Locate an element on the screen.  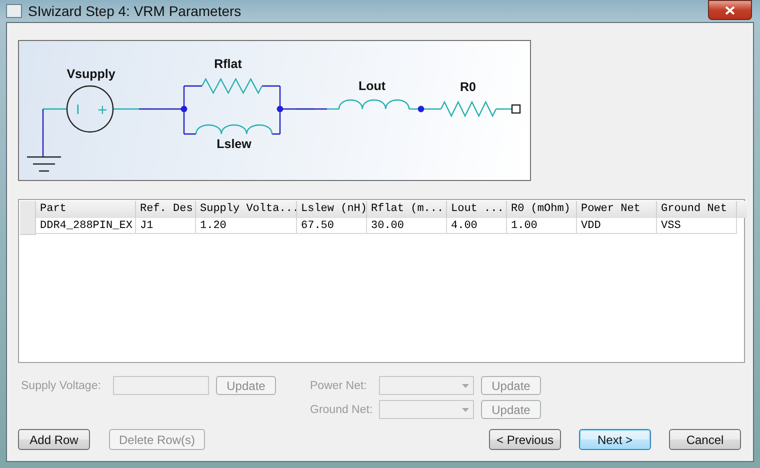
component-label: Rflat is located at coordinates (228, 64).